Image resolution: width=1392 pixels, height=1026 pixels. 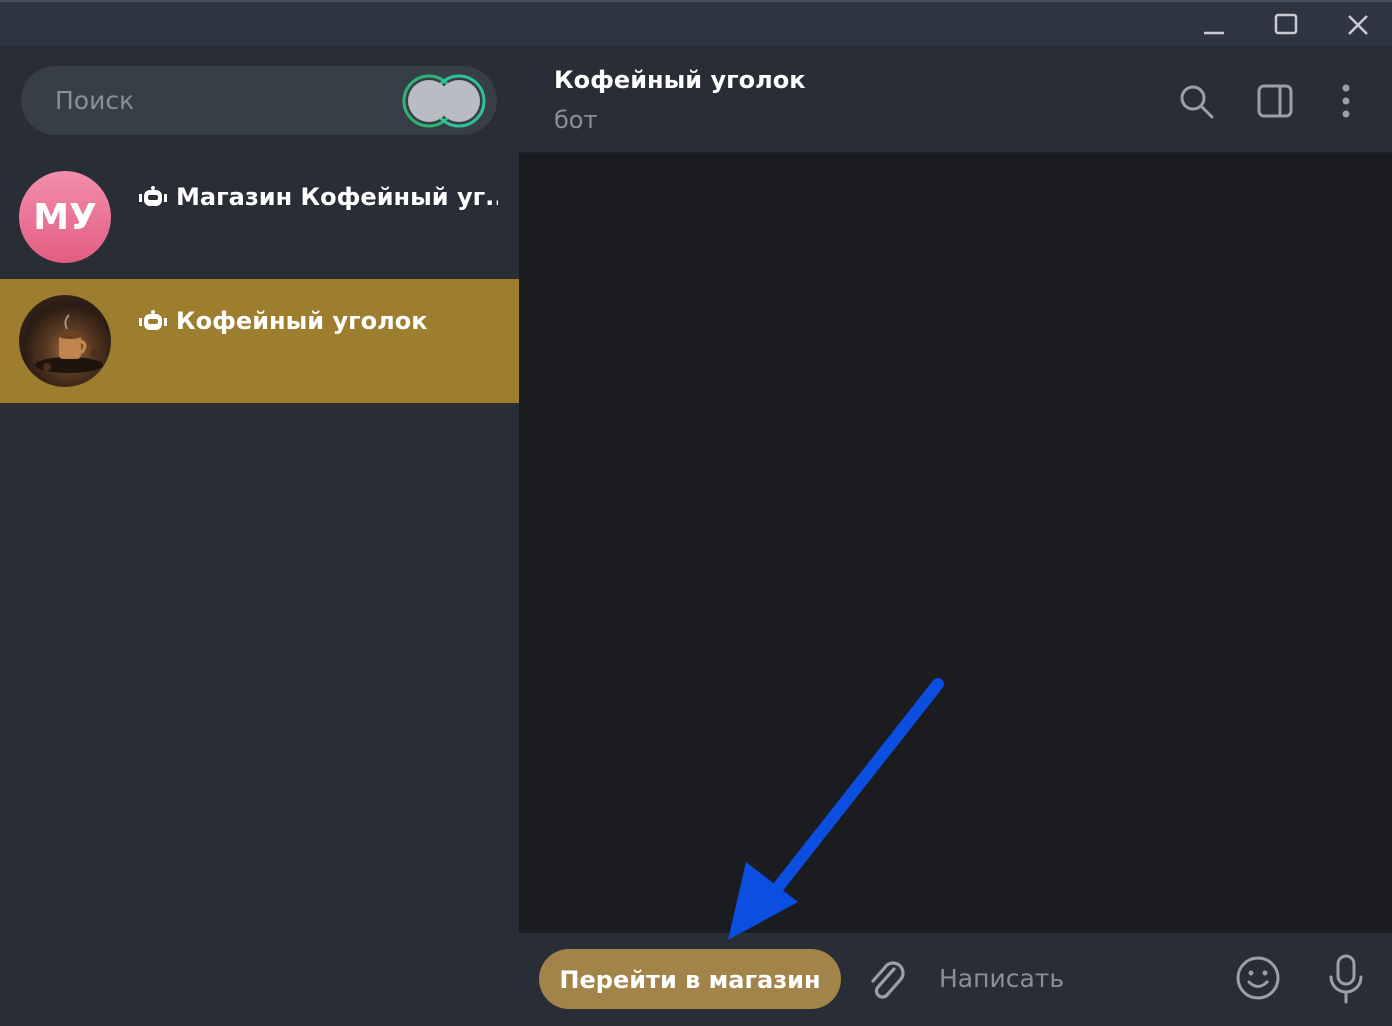 What do you see at coordinates (696, 23) in the screenshot?
I see `window-titlebar` at bounding box center [696, 23].